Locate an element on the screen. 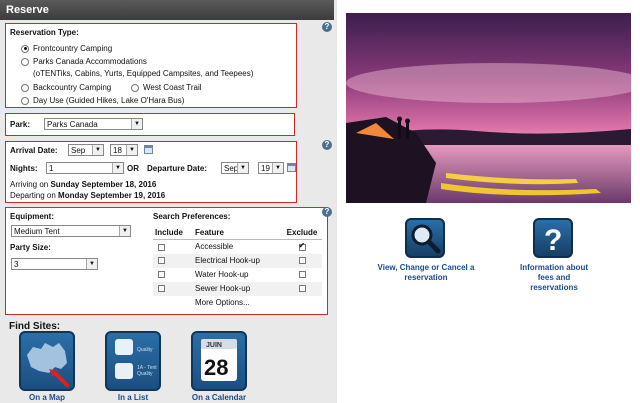  park-select: Parks Canada ▼ is located at coordinates (93, 124).